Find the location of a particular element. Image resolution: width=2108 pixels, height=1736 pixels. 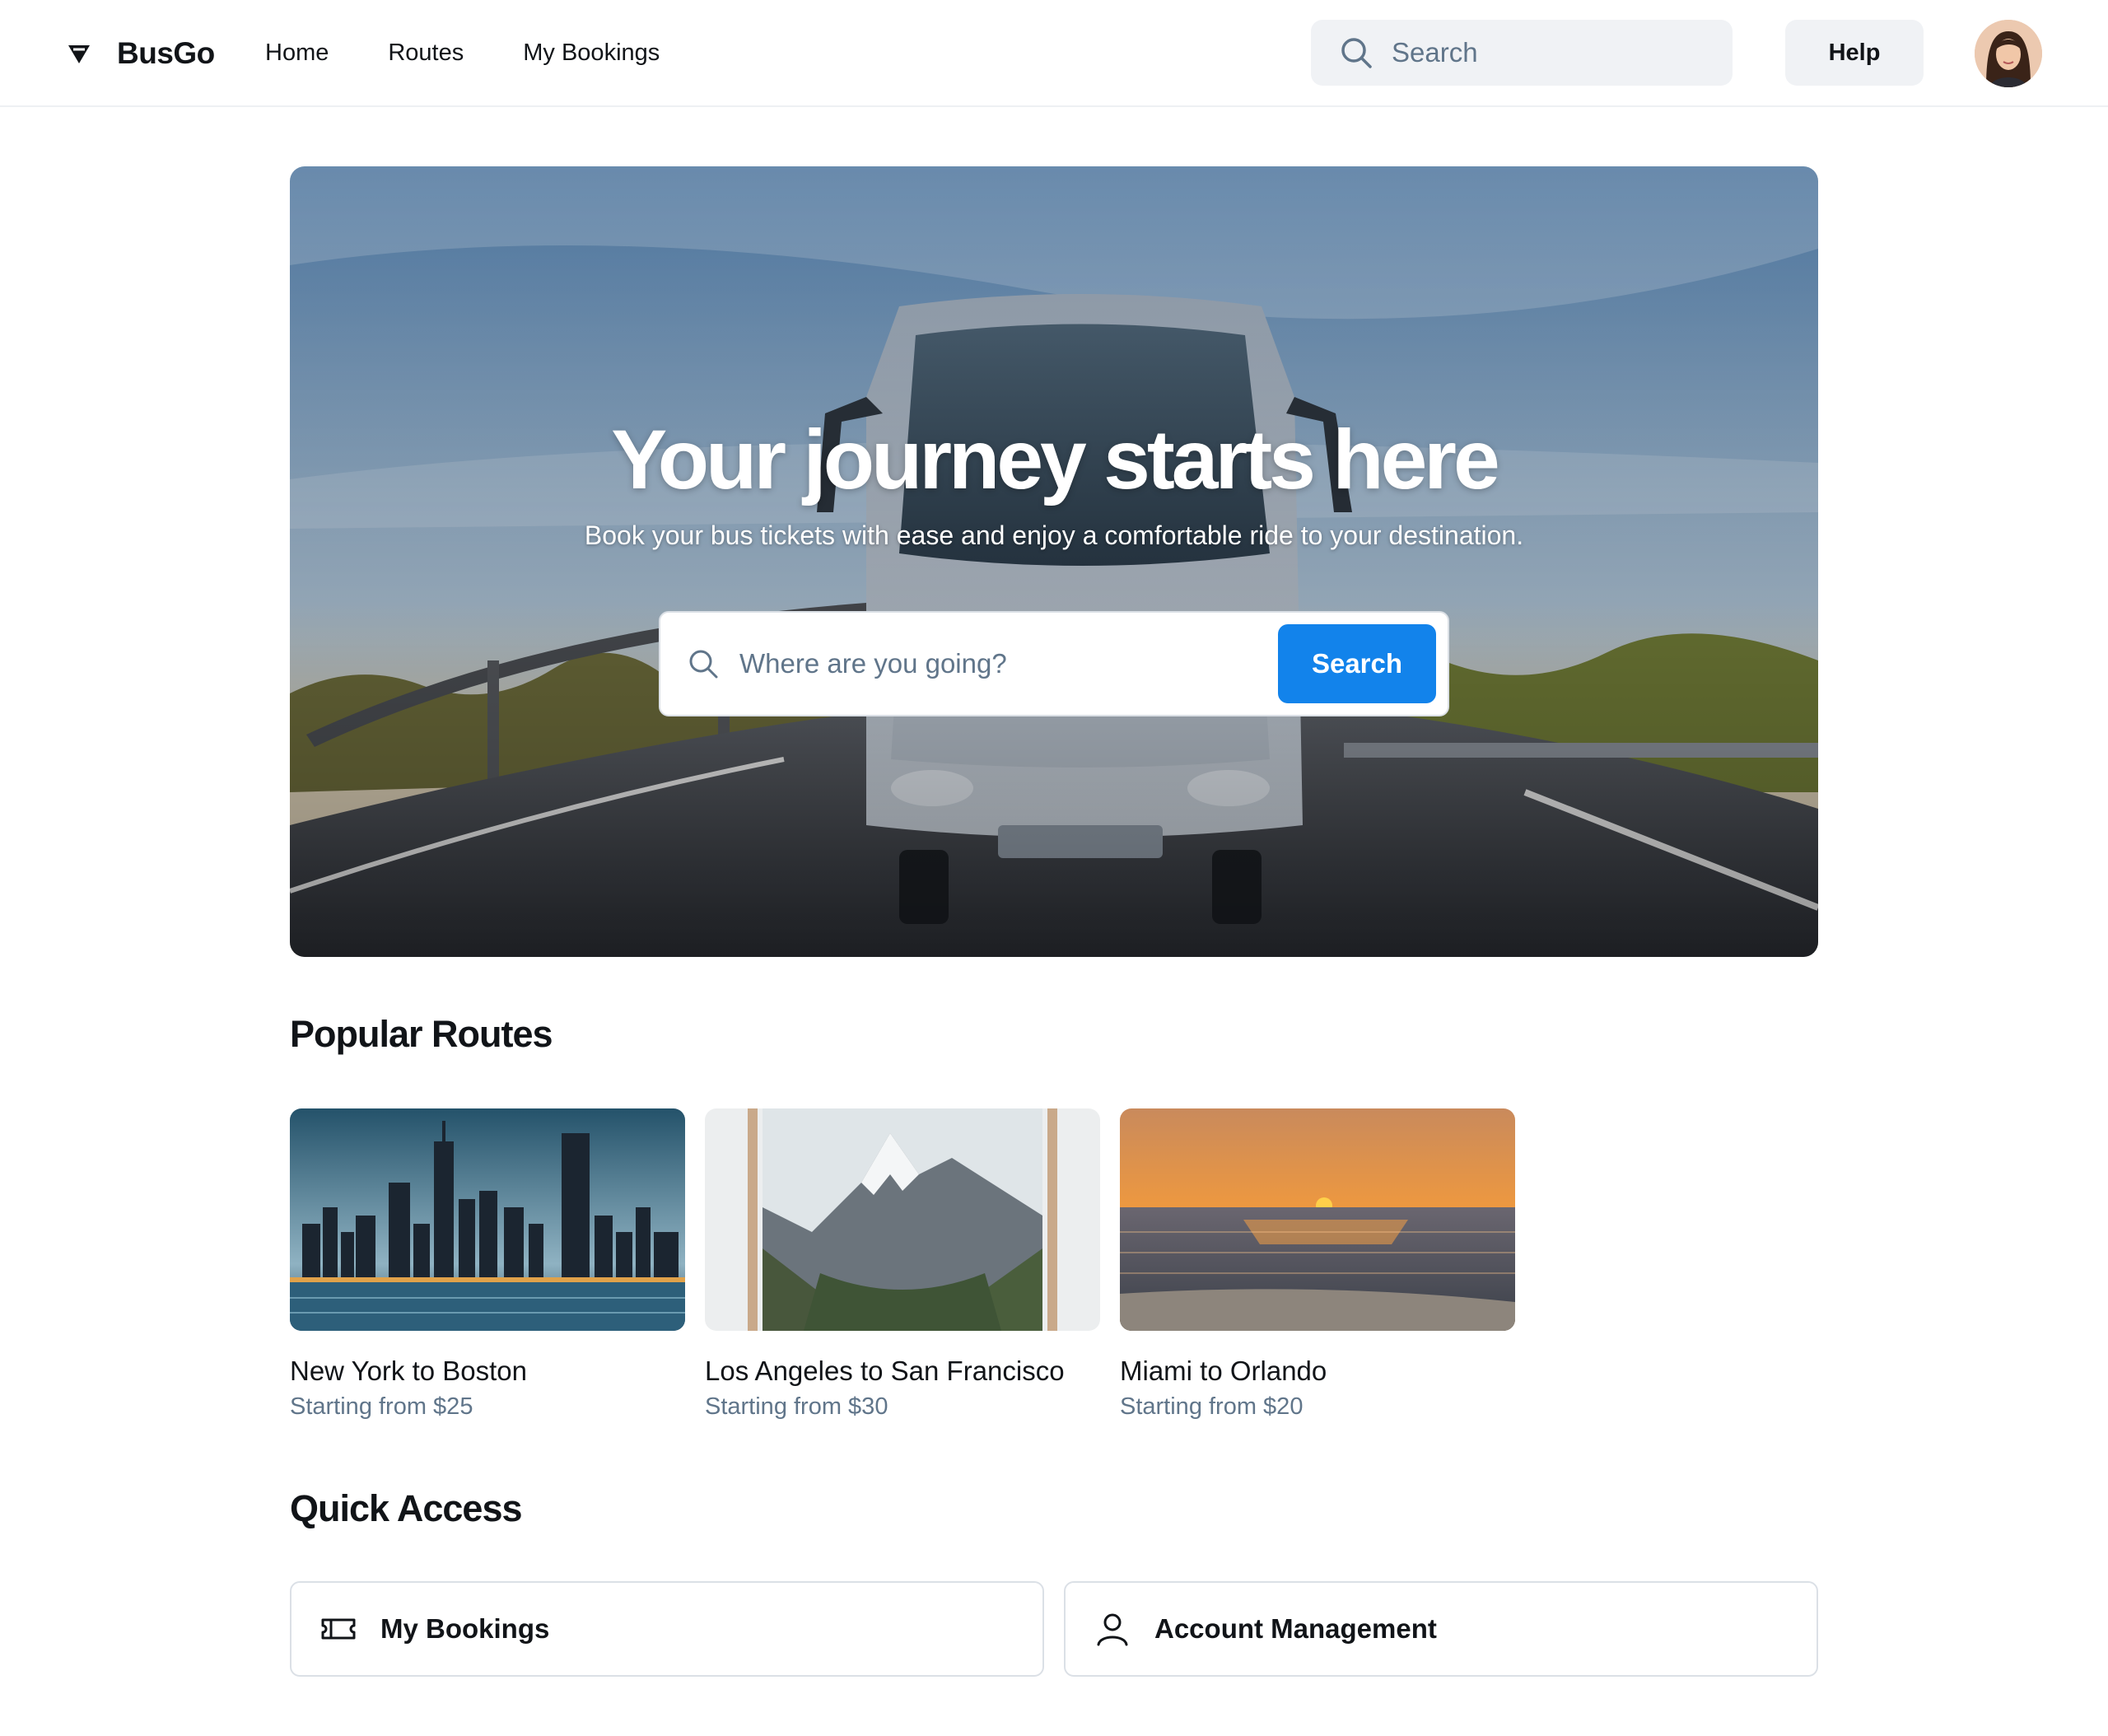

user-icon is located at coordinates (1112, 1629).